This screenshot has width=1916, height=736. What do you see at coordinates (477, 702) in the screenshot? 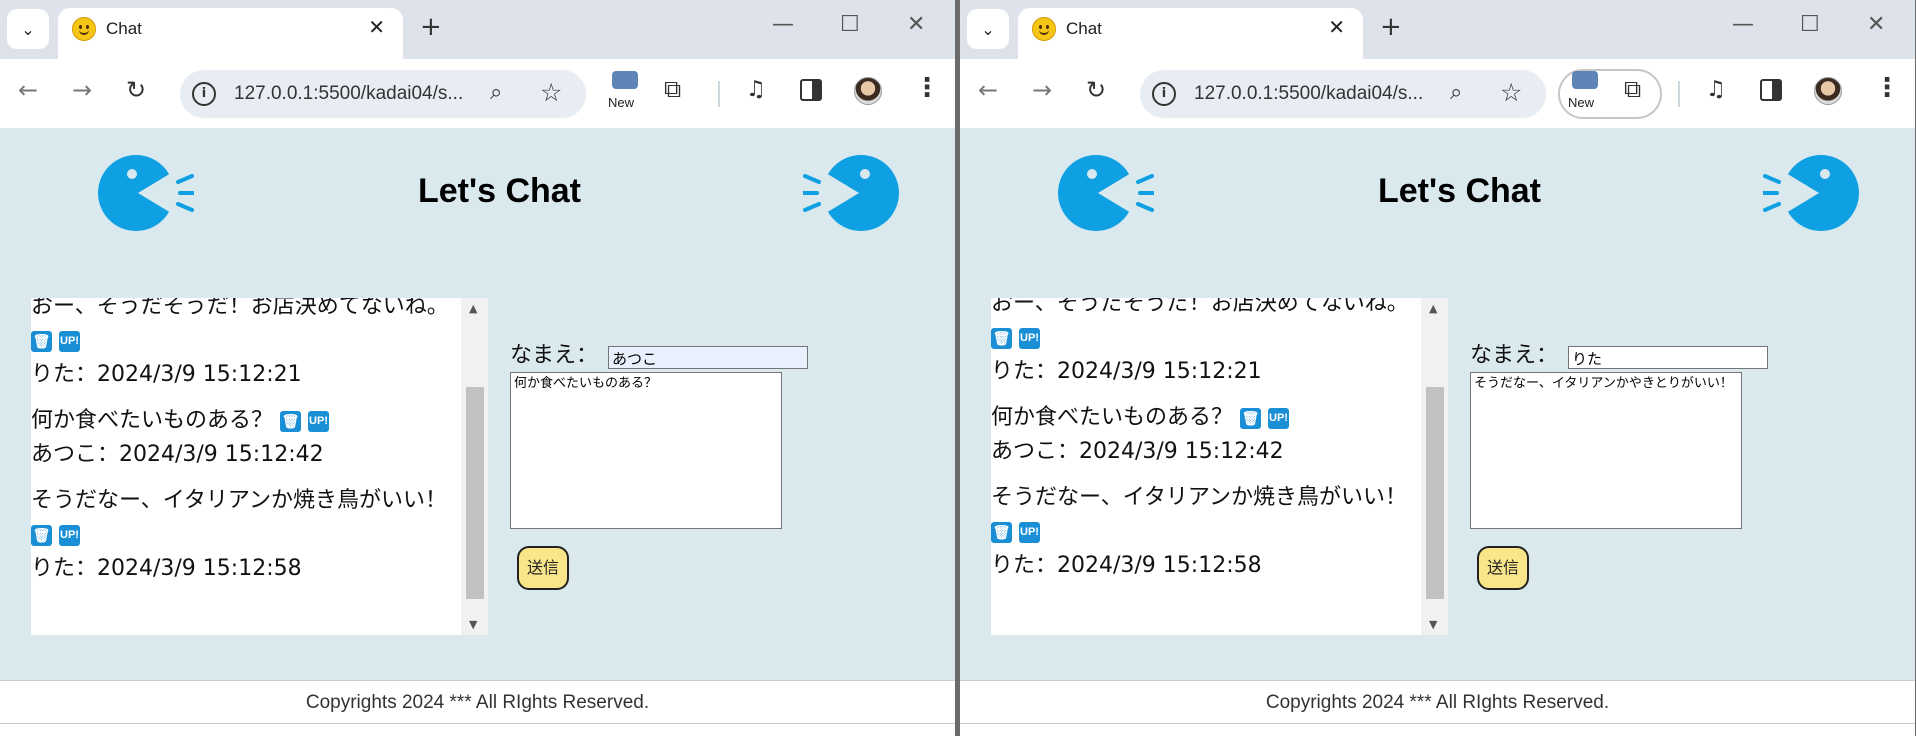
I see `footer-copyright: Copyrights 2024 *** All RIghts Reserved.` at bounding box center [477, 702].